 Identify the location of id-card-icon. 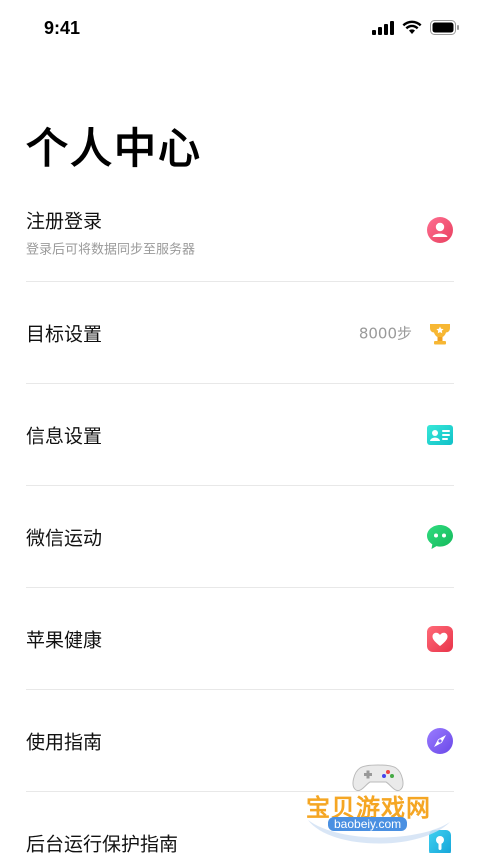
(440, 435).